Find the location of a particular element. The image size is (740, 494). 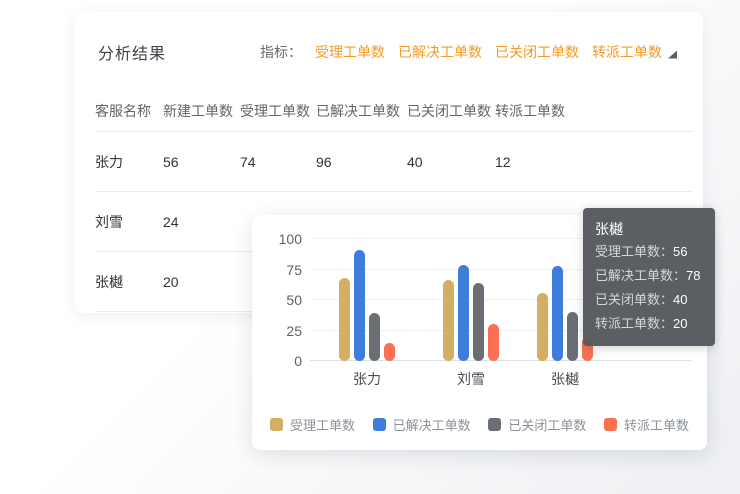

column-header: 客服名称 is located at coordinates (123, 111).